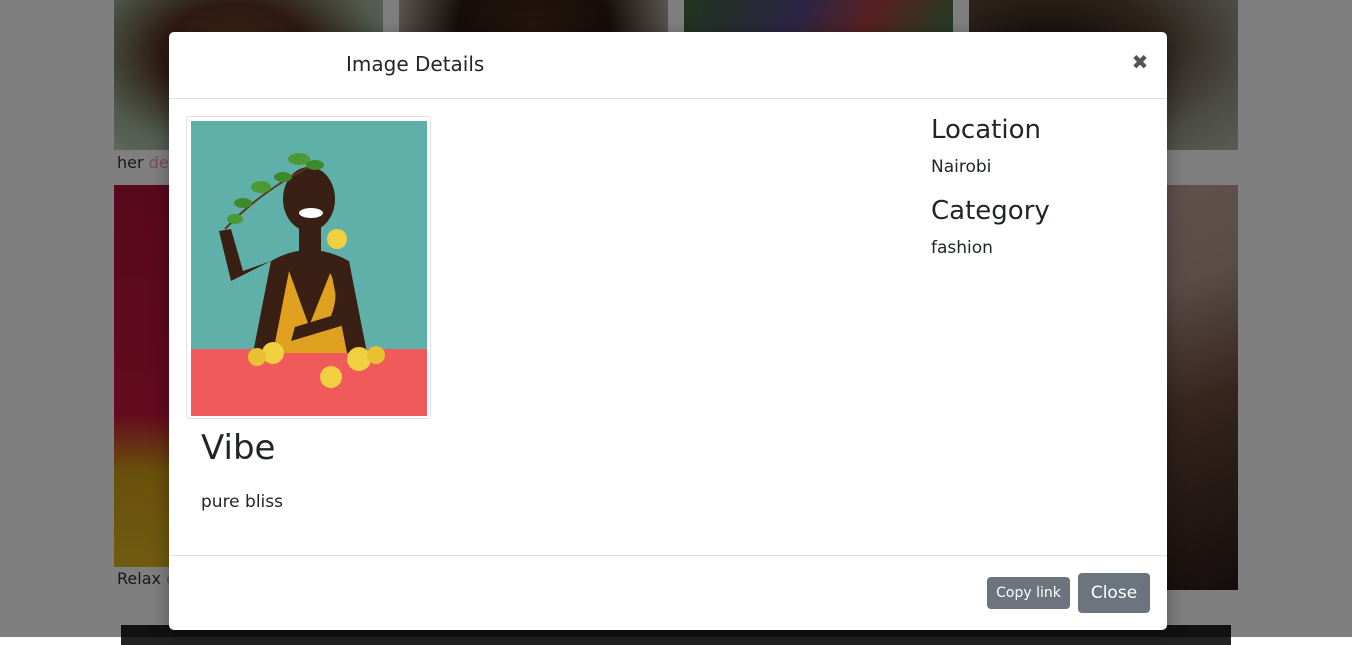  Describe the element at coordinates (415, 64) in the screenshot. I see `modal-title: Image Details` at that location.